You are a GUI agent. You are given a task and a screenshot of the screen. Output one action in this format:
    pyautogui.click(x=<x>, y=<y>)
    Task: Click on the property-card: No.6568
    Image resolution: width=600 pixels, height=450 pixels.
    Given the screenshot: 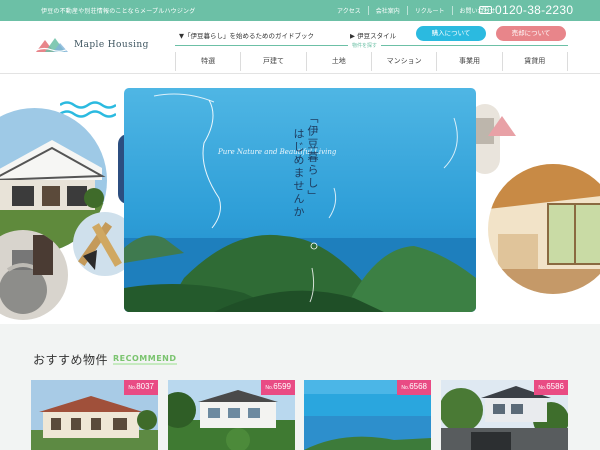 What is the action you would take?
    pyautogui.click(x=367, y=415)
    